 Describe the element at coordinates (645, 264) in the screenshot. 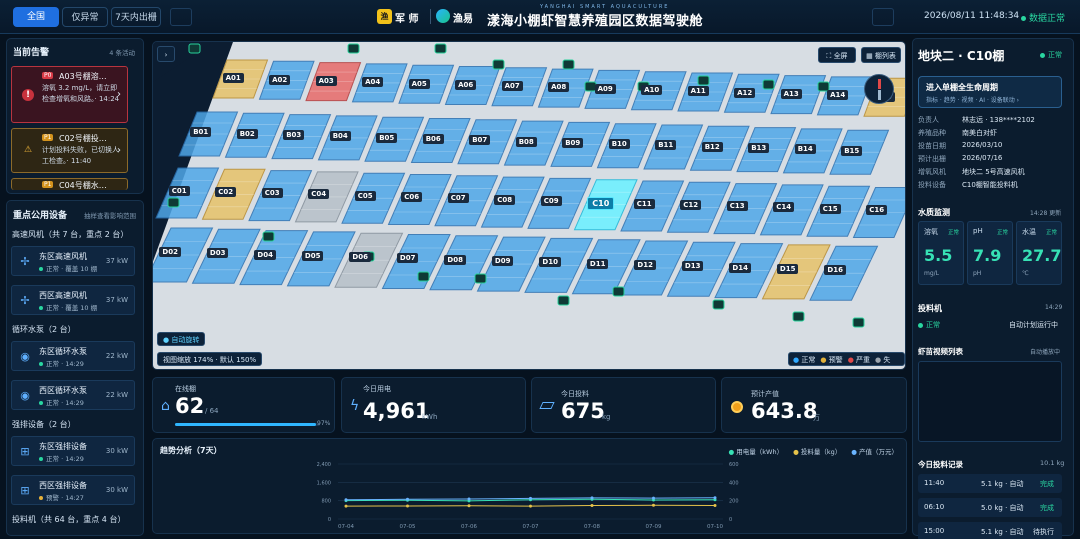

I see `greenhouse-label: D12` at that location.